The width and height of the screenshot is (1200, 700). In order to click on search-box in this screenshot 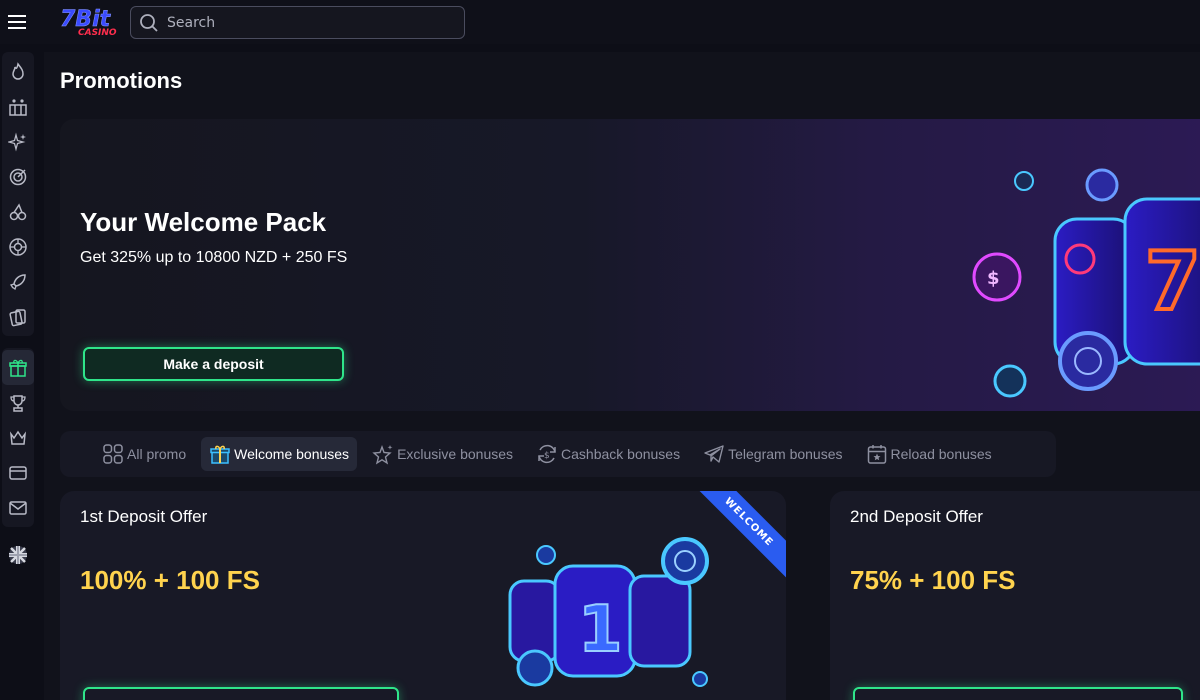, I will do `click(297, 22)`.